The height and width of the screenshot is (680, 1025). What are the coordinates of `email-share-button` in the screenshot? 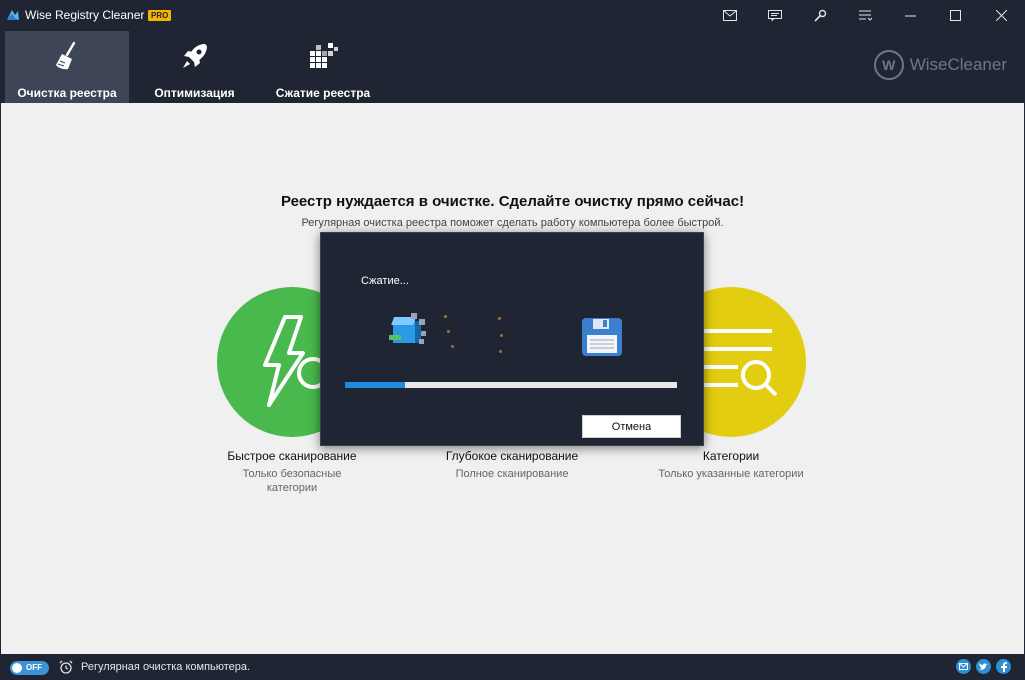 It's located at (963, 666).